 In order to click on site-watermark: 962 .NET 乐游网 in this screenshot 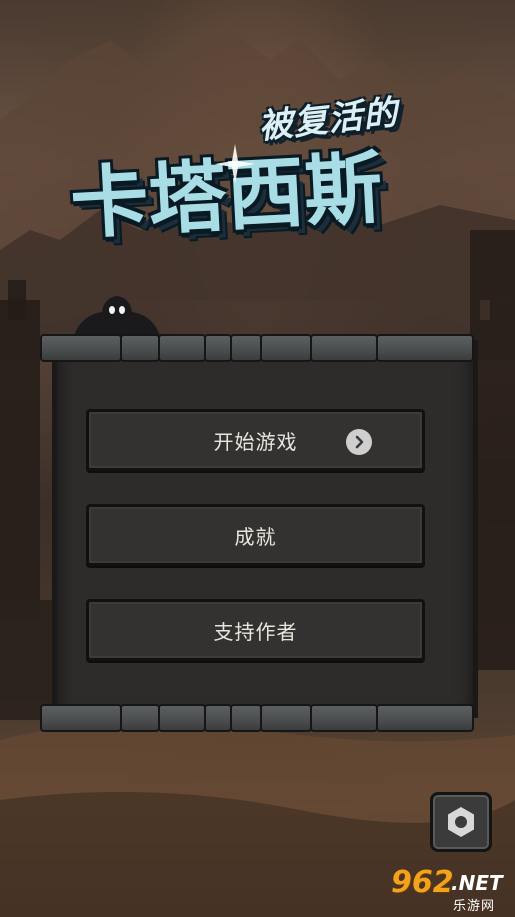, I will do `click(442, 890)`.